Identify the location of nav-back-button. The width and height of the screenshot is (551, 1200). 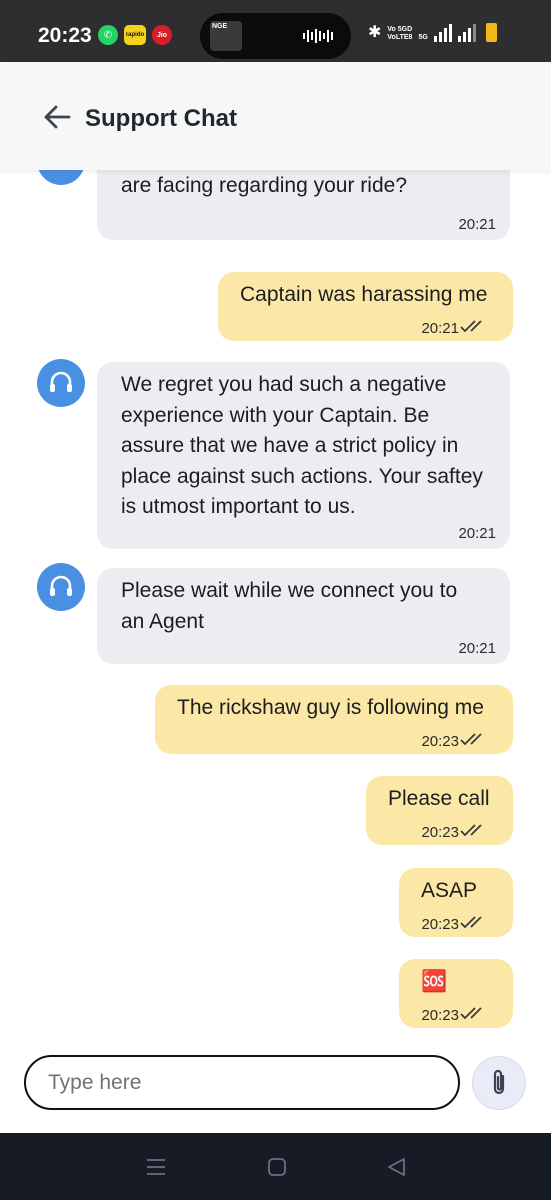
(396, 1167).